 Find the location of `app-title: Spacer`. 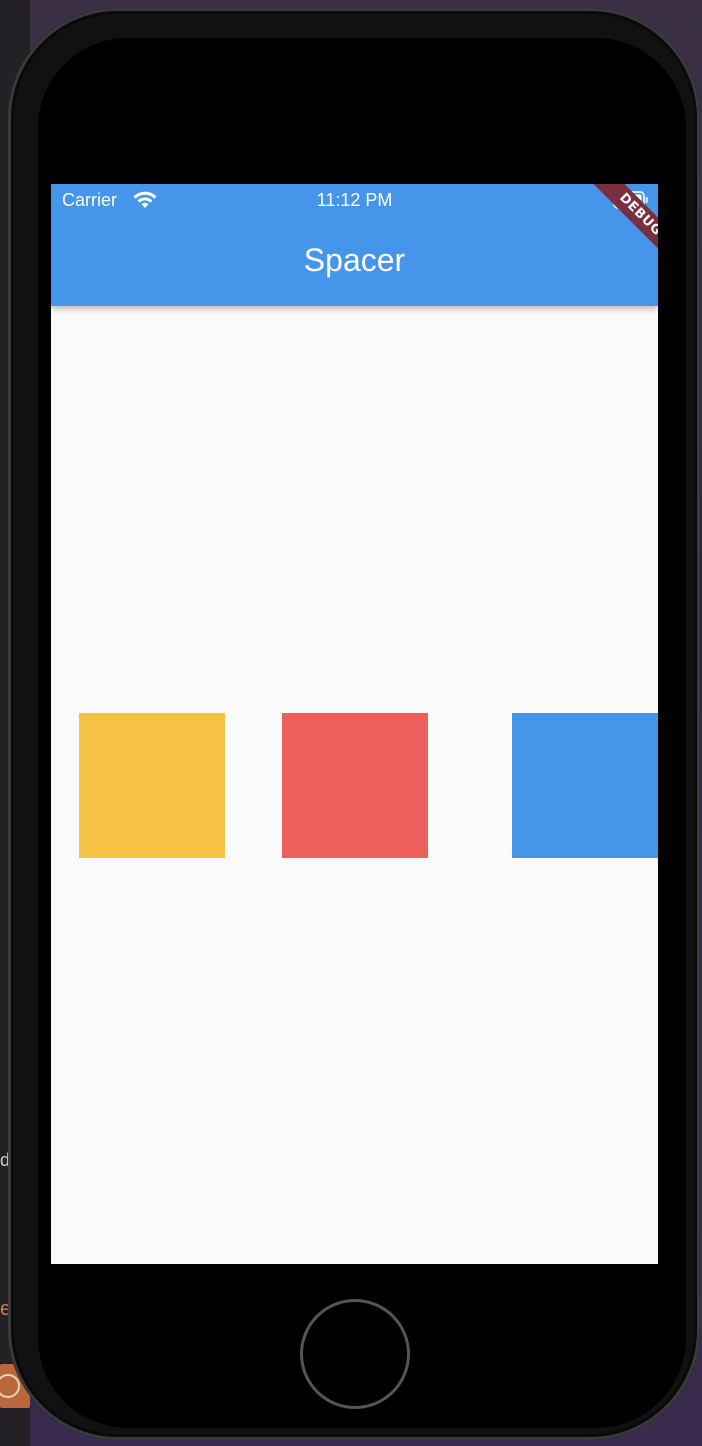

app-title: Spacer is located at coordinates (354, 260).